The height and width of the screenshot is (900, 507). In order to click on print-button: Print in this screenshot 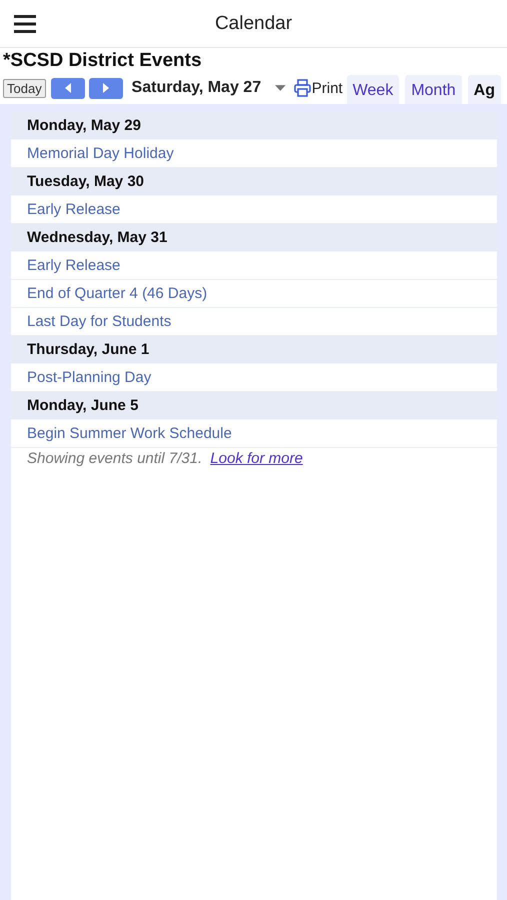, I will do `click(320, 88)`.